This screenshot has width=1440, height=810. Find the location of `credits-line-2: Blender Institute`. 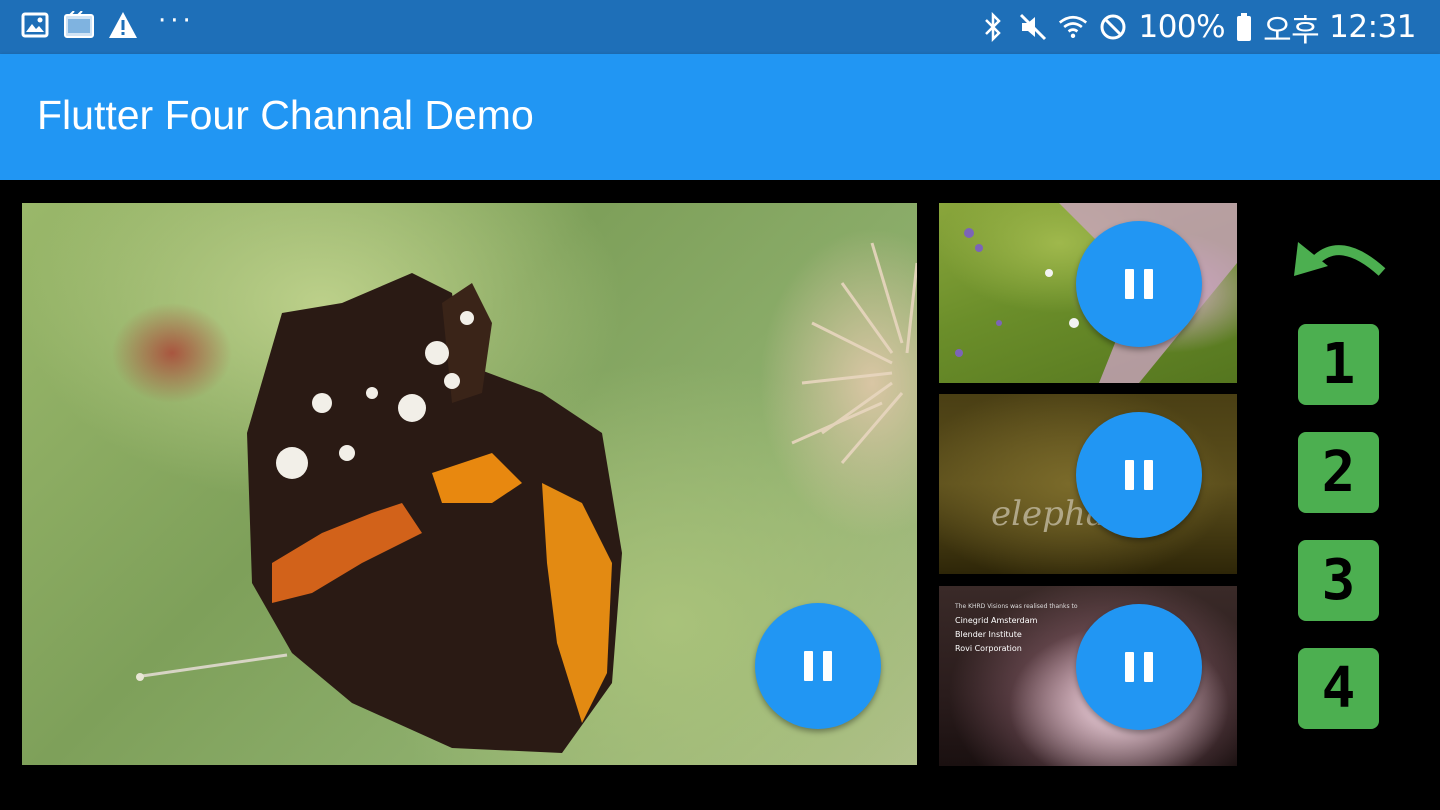

credits-line-2: Blender Institute is located at coordinates (988, 634).